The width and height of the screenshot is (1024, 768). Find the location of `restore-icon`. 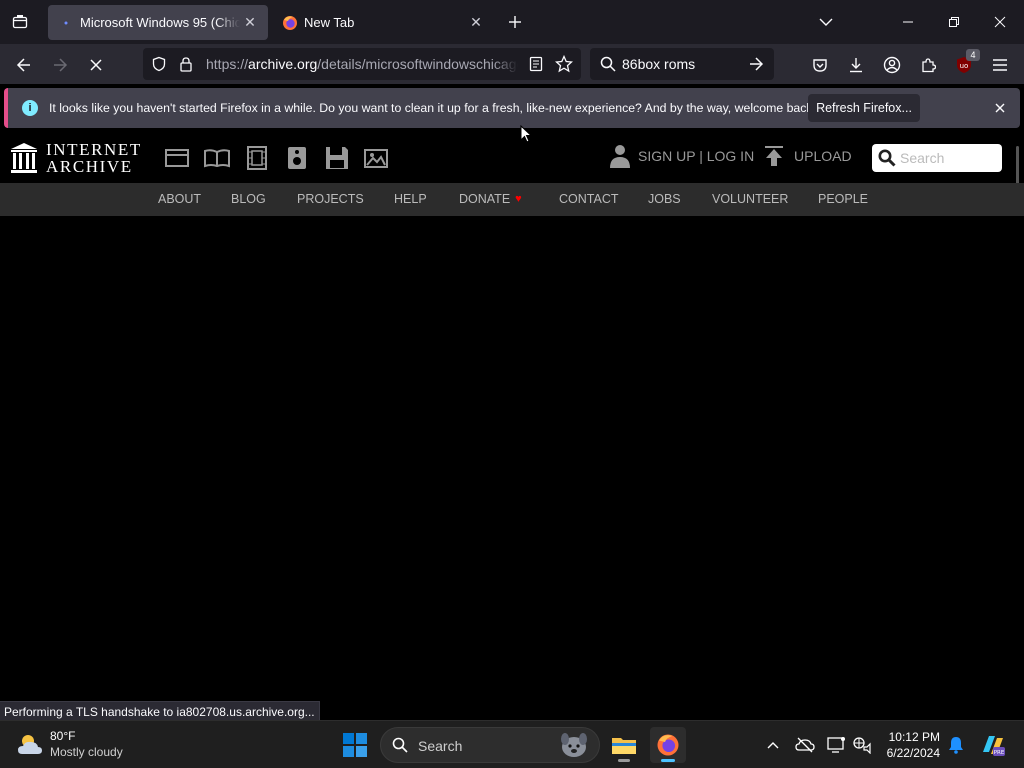

restore-icon is located at coordinates (954, 22).